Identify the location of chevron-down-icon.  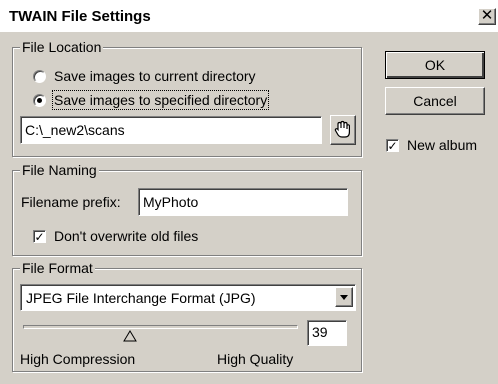
(344, 297).